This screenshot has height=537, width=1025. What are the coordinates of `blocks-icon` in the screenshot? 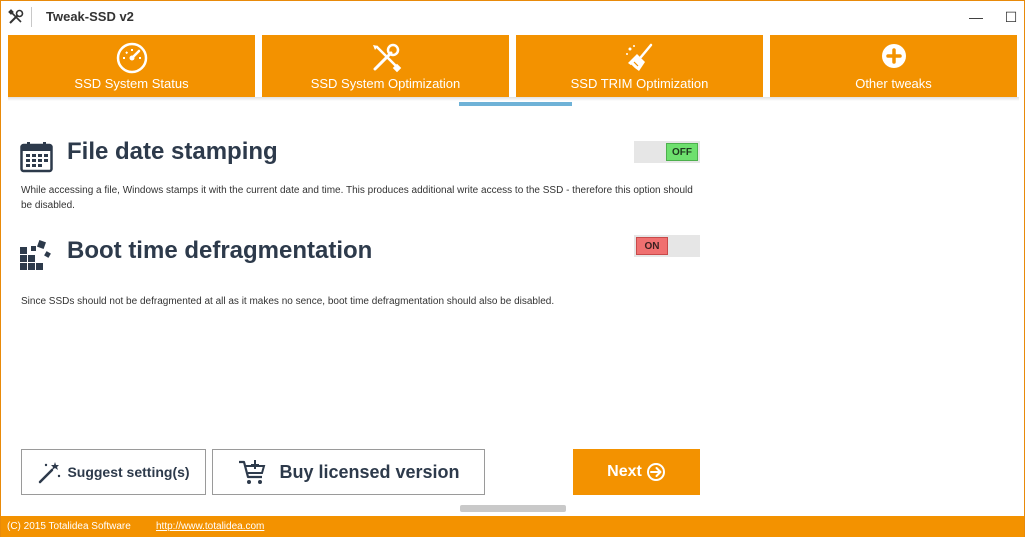 It's located at (37, 258).